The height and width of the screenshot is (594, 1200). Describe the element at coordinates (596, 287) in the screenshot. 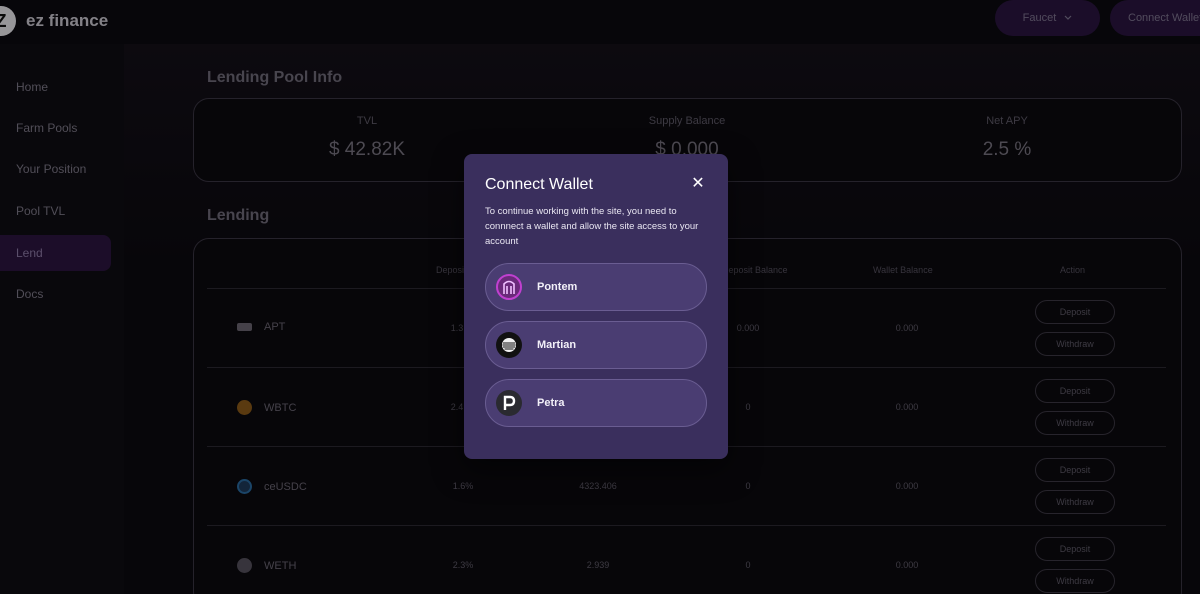

I see `wallet-option-pontem: Pontem` at that location.